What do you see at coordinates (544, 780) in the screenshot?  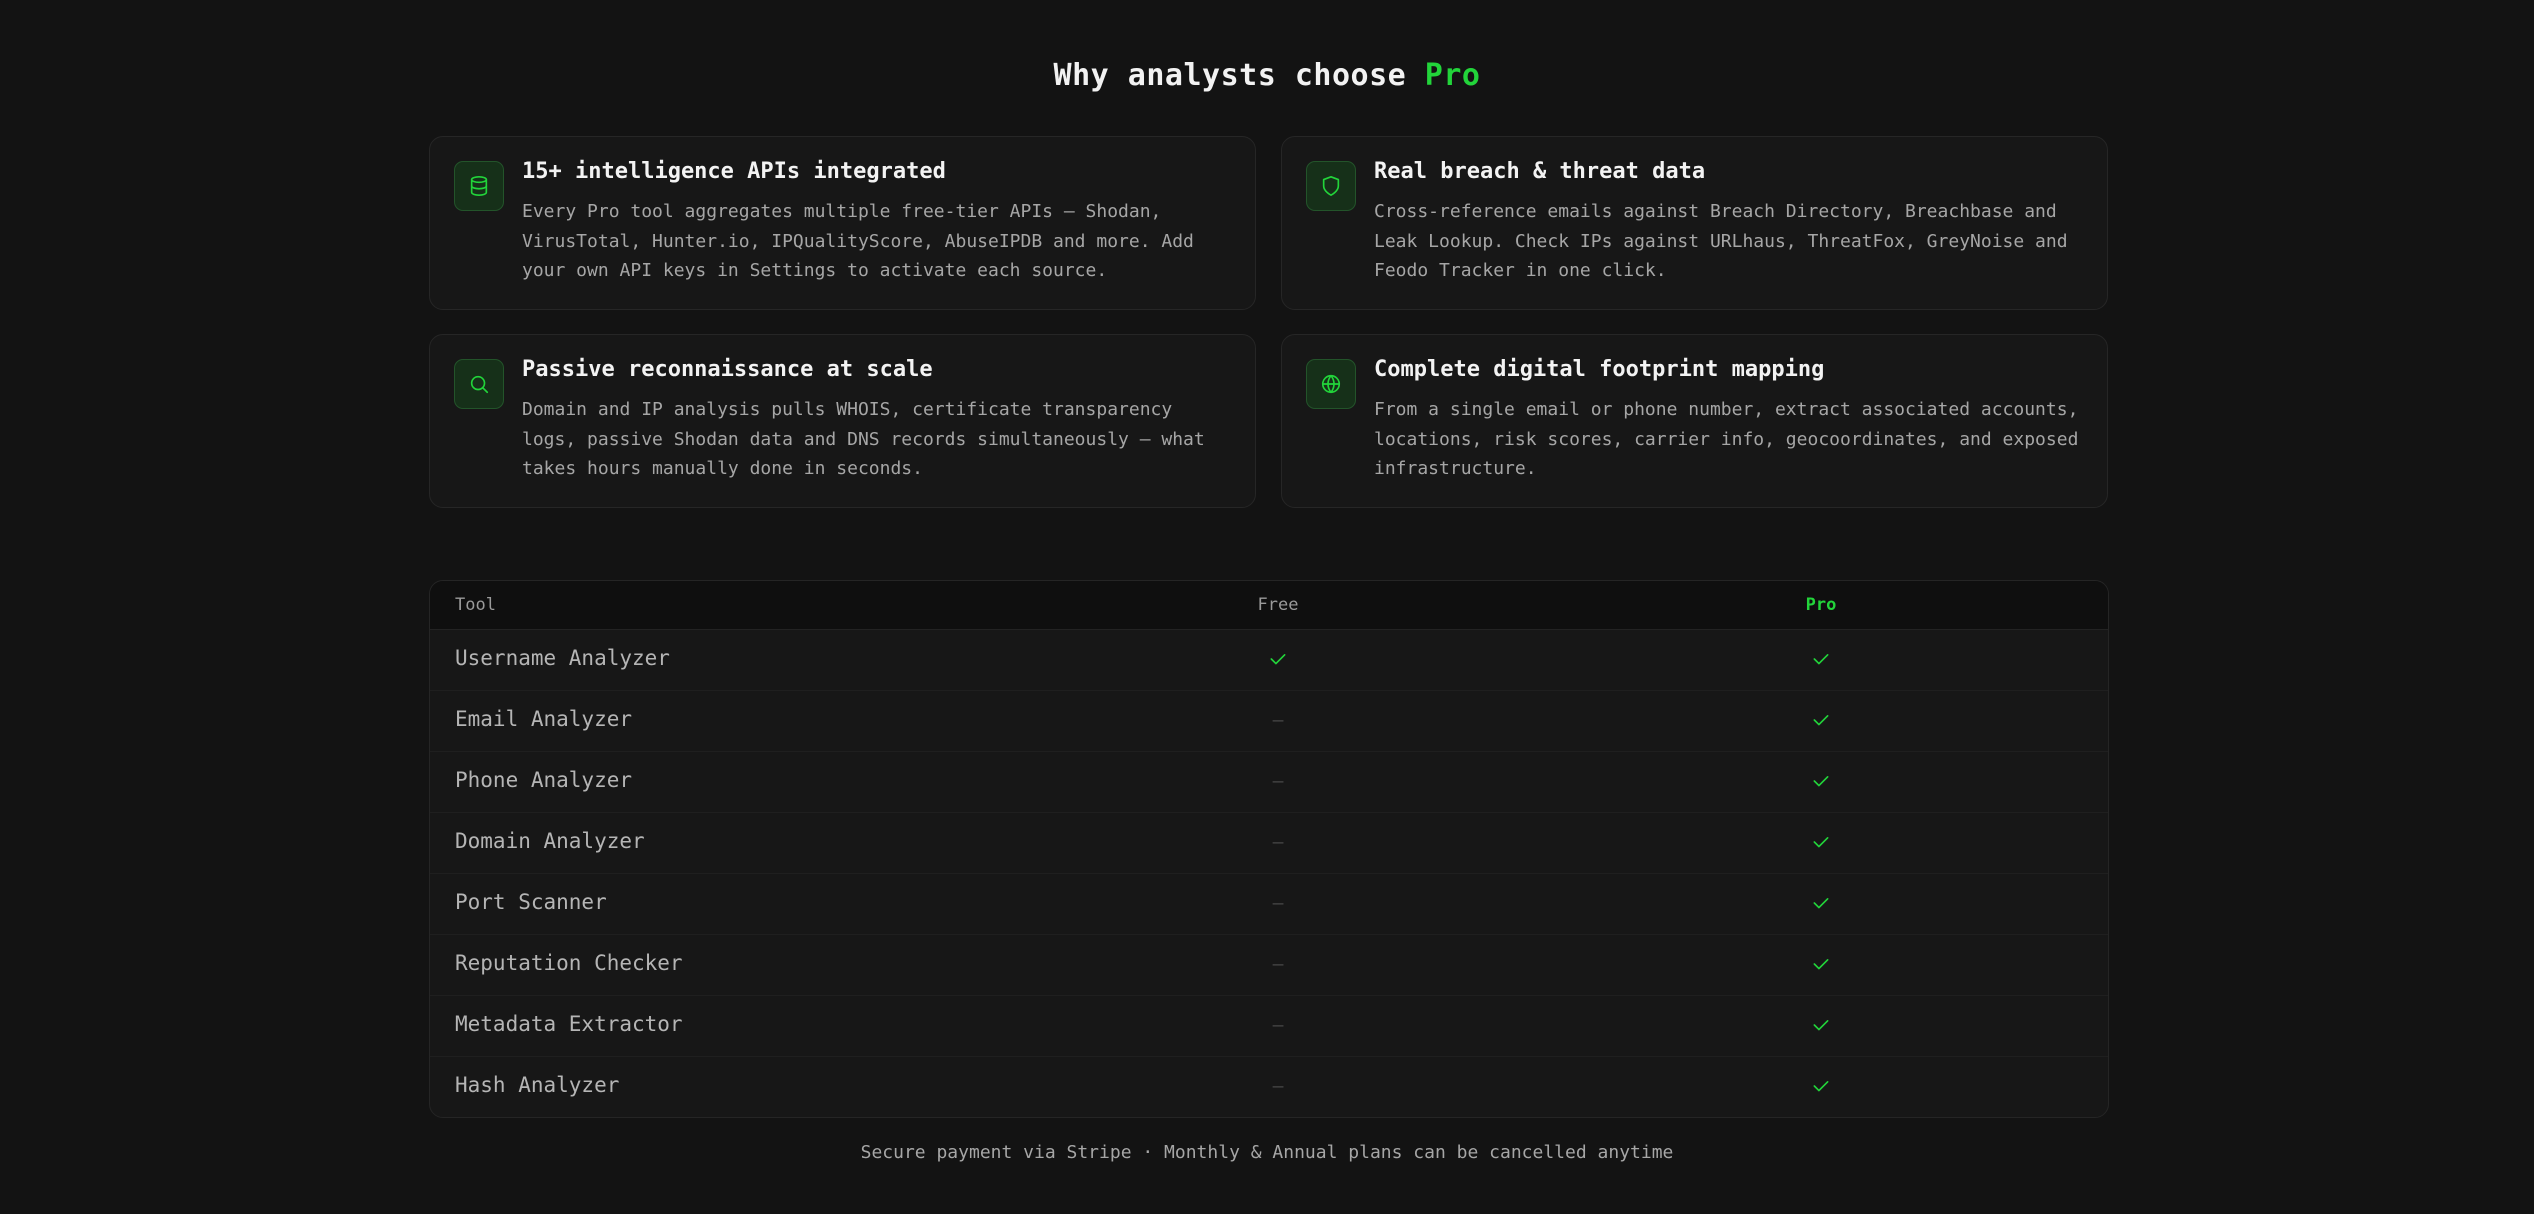 I see `tool-name: Phone Analyzer` at bounding box center [544, 780].